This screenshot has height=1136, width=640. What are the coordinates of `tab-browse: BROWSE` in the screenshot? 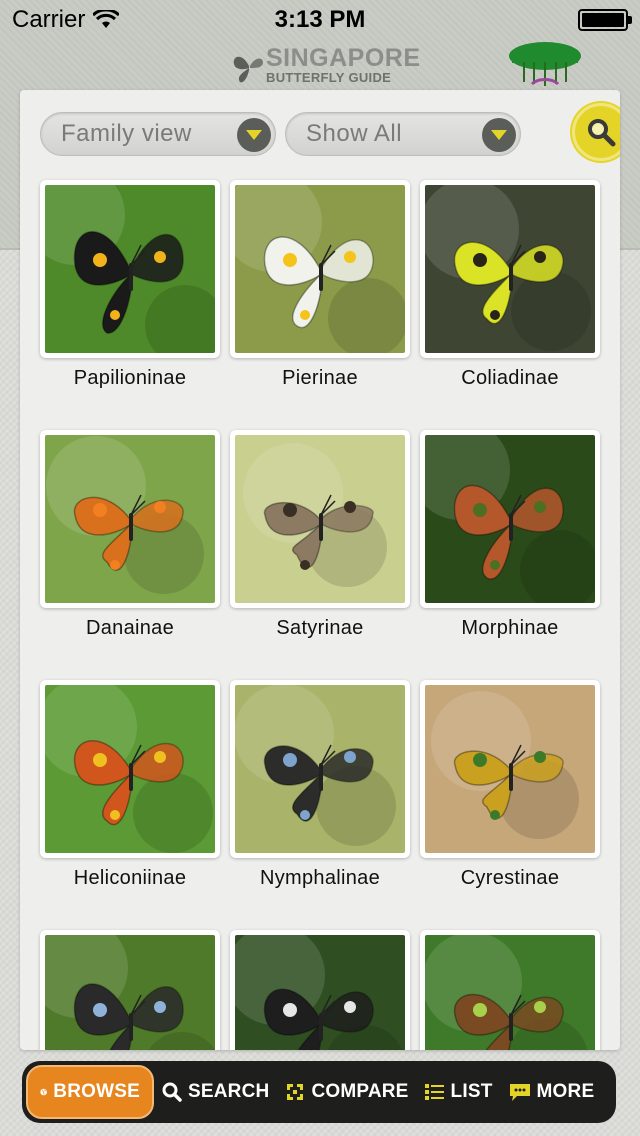 It's located at (90, 1092).